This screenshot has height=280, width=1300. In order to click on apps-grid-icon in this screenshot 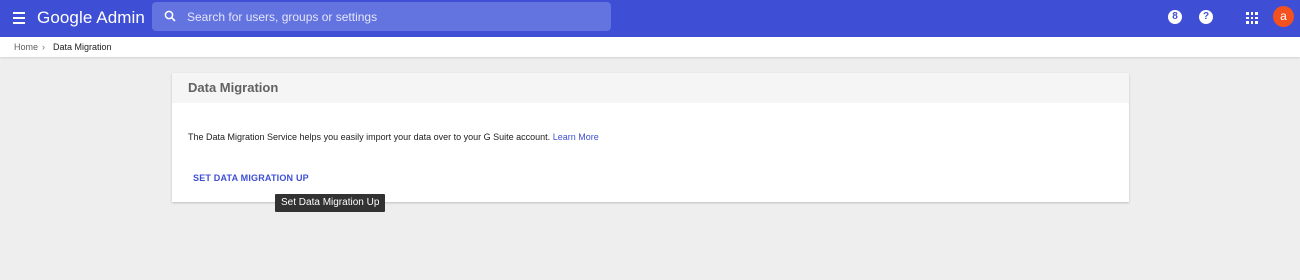, I will do `click(1252, 18)`.